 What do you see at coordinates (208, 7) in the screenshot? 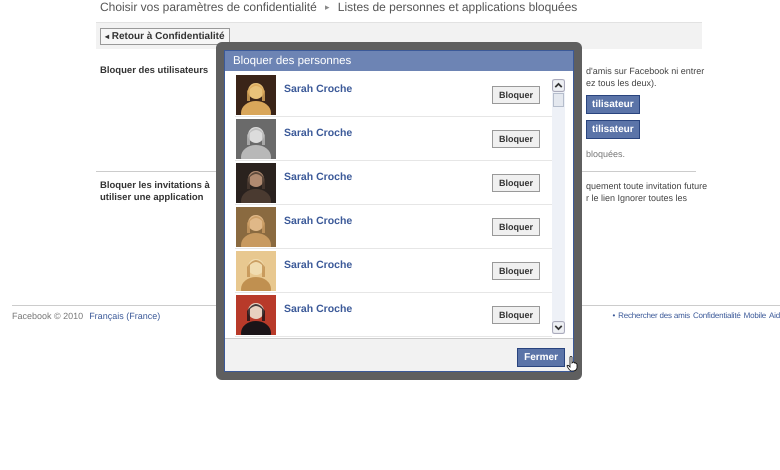
I see `breadcrumb-link: Choisir vos paramètres de confidentialité` at bounding box center [208, 7].